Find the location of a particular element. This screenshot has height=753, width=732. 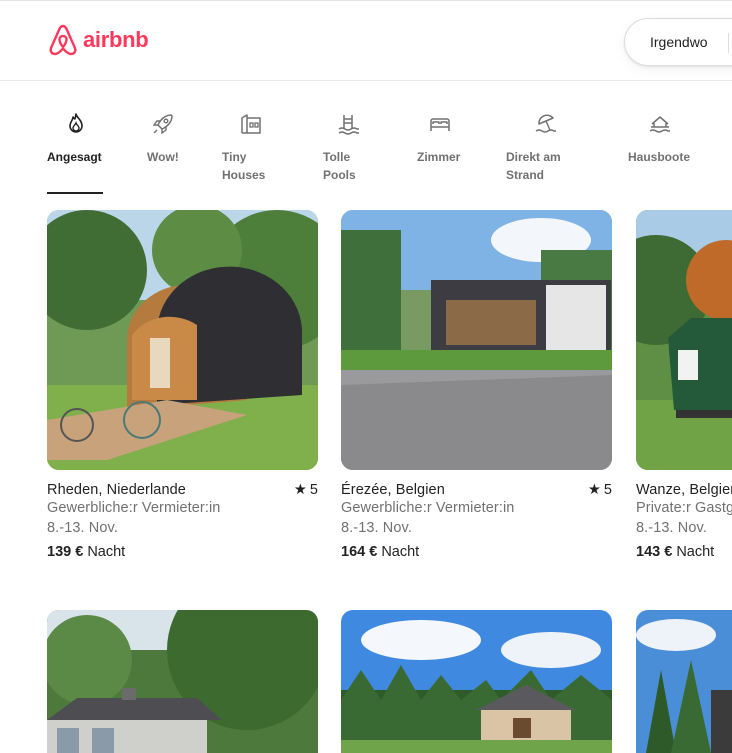

airbnb-logo: airbnb is located at coordinates (98, 40).